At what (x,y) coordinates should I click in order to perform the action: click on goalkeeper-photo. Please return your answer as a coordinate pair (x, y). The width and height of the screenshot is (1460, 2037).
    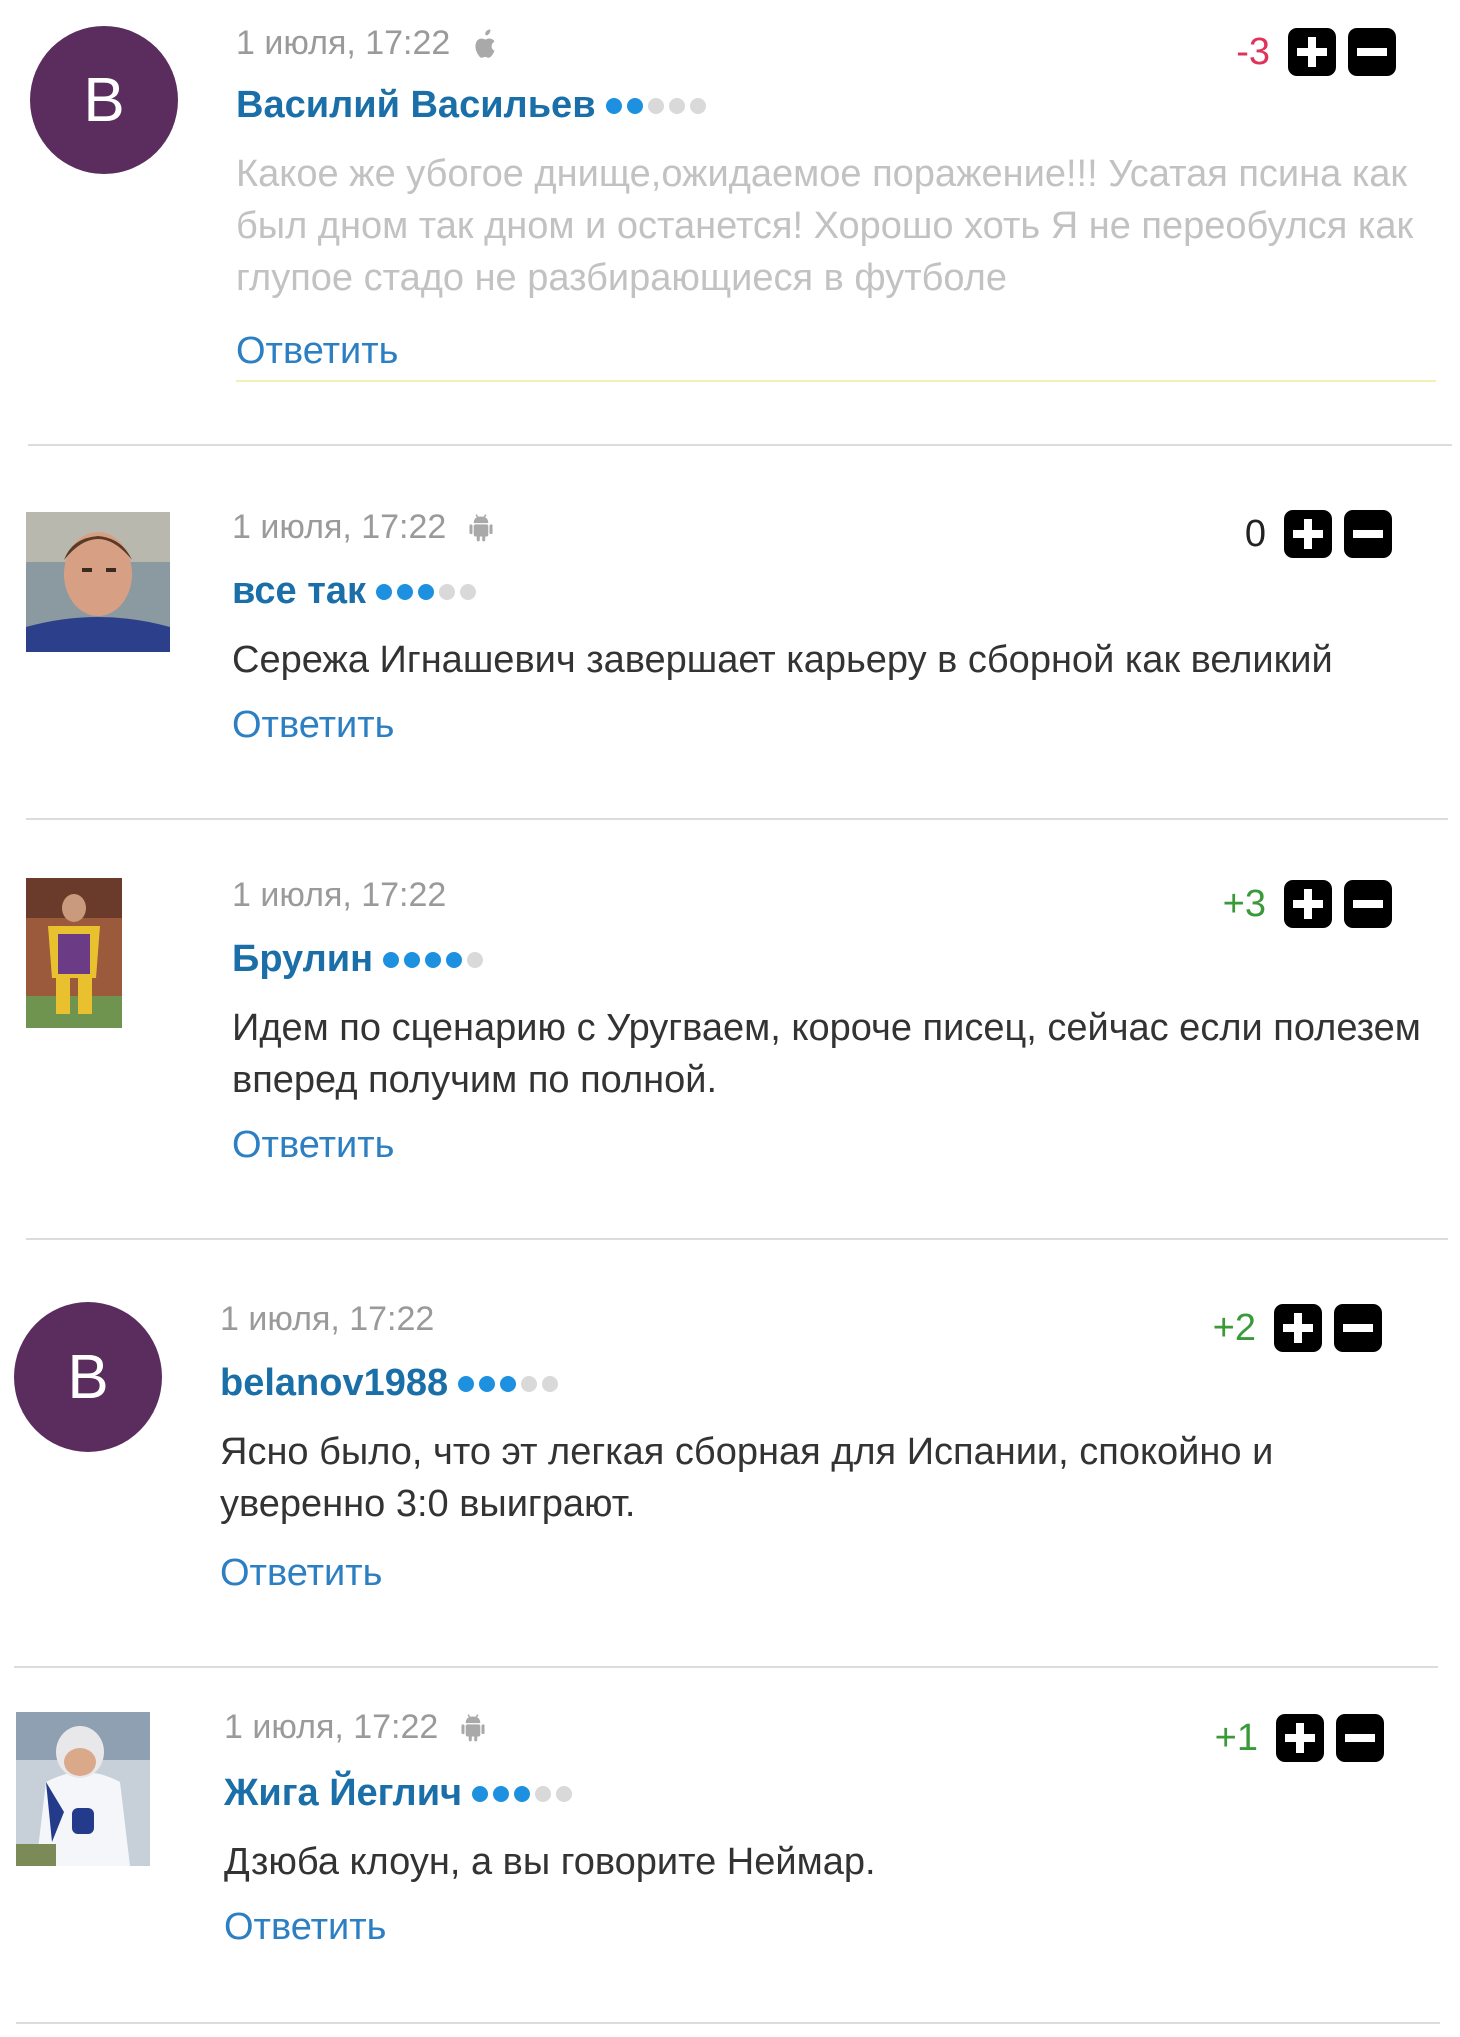
    Looking at the image, I should click on (98, 582).